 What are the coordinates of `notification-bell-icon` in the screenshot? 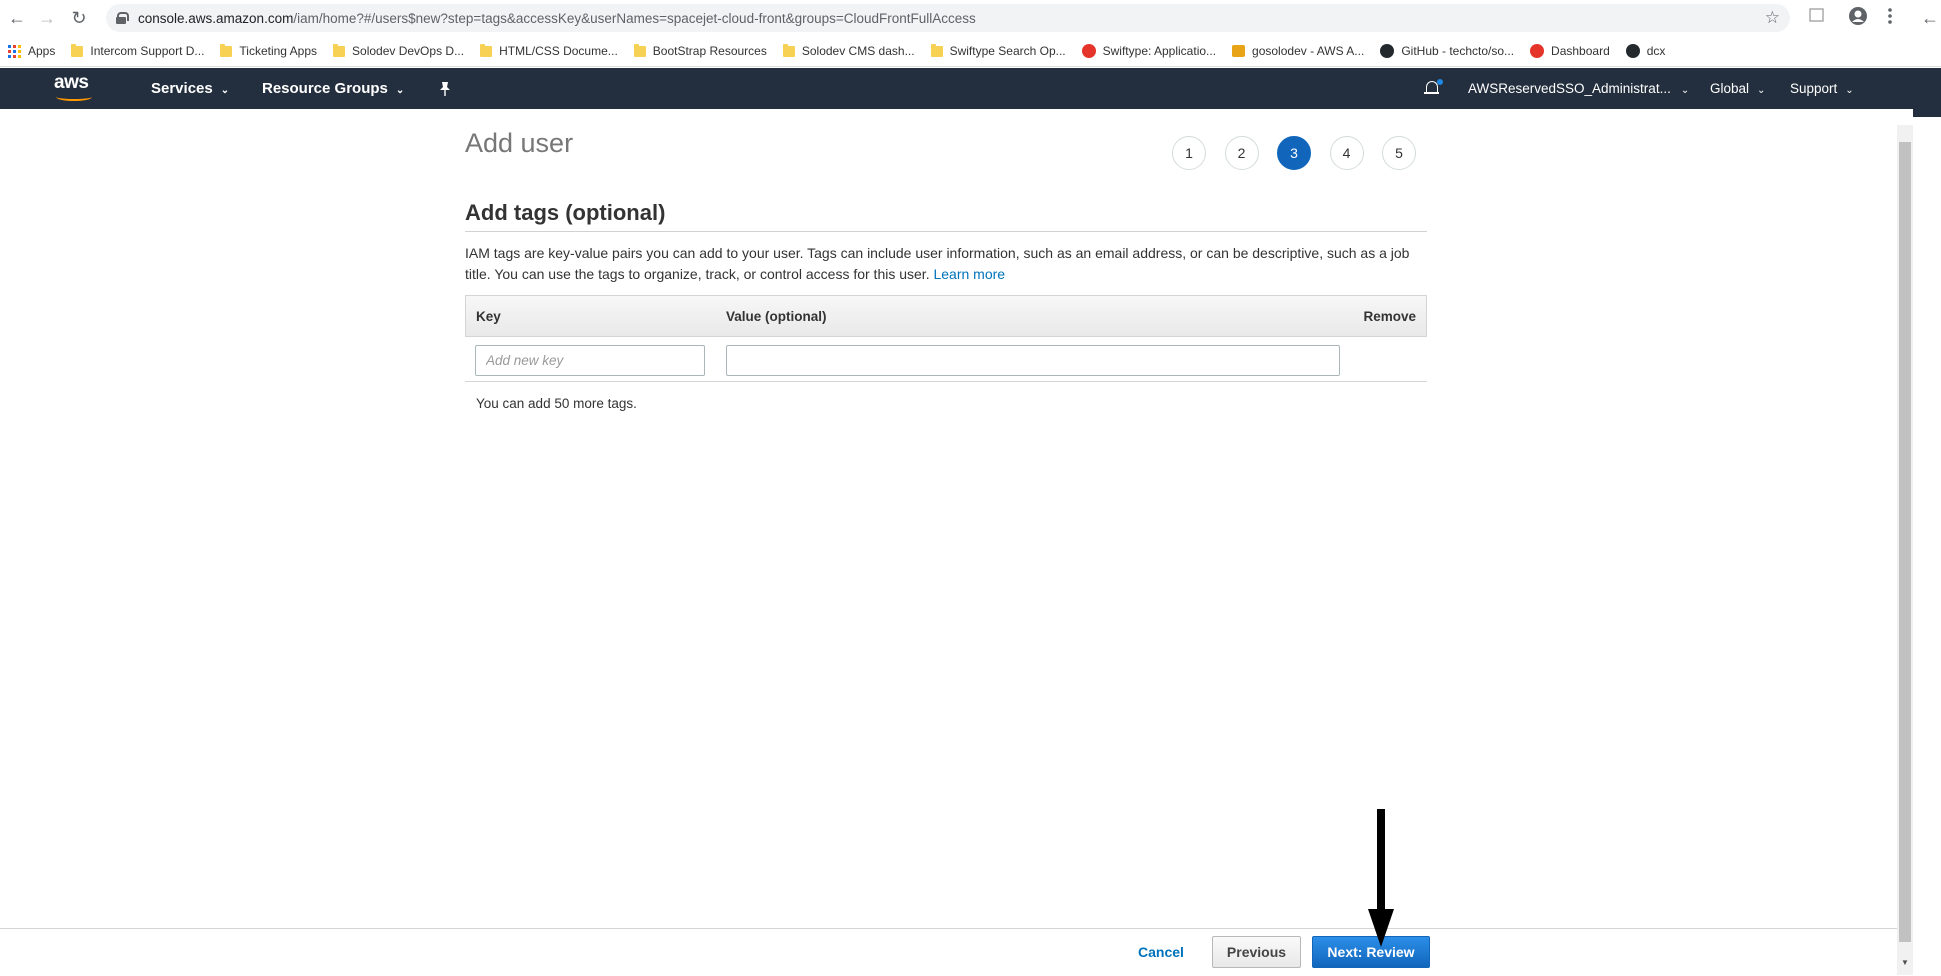 It's located at (1433, 87).